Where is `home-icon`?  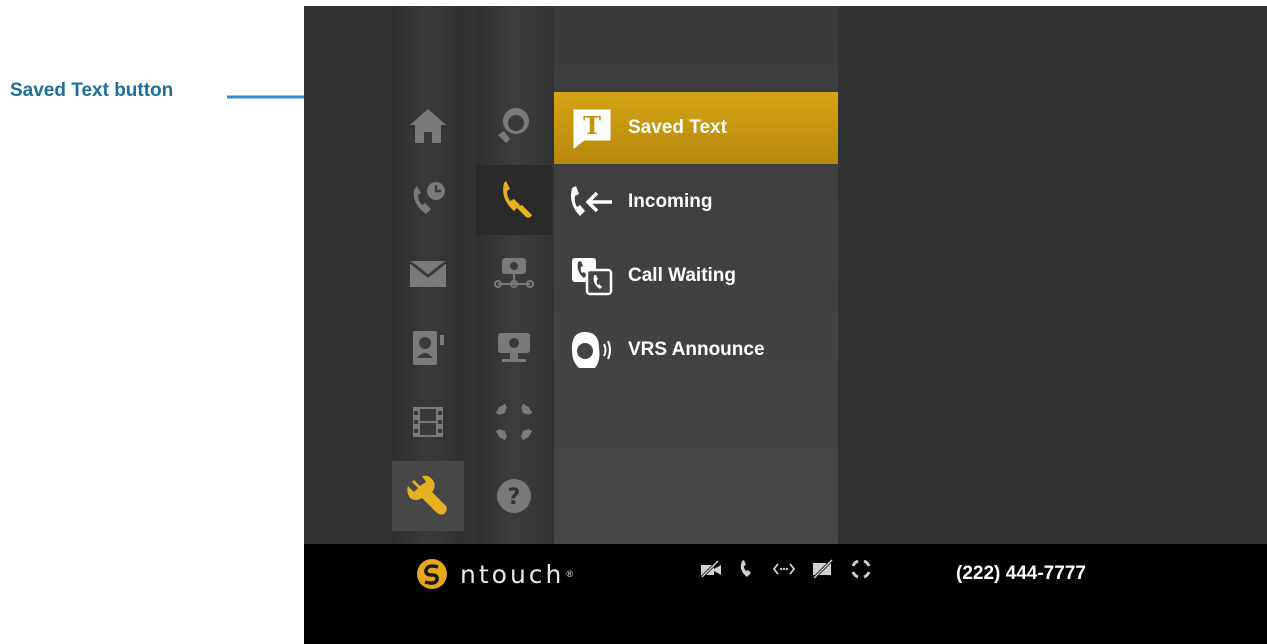
home-icon is located at coordinates (428, 126).